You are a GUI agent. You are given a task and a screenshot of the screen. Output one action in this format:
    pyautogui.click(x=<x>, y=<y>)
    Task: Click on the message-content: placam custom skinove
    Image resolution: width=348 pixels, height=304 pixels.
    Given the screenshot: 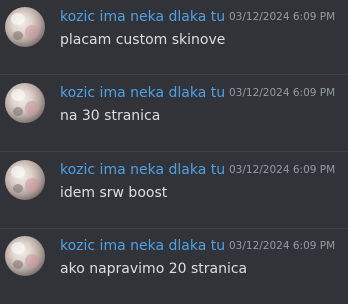 What is the action you would take?
    pyautogui.click(x=143, y=40)
    